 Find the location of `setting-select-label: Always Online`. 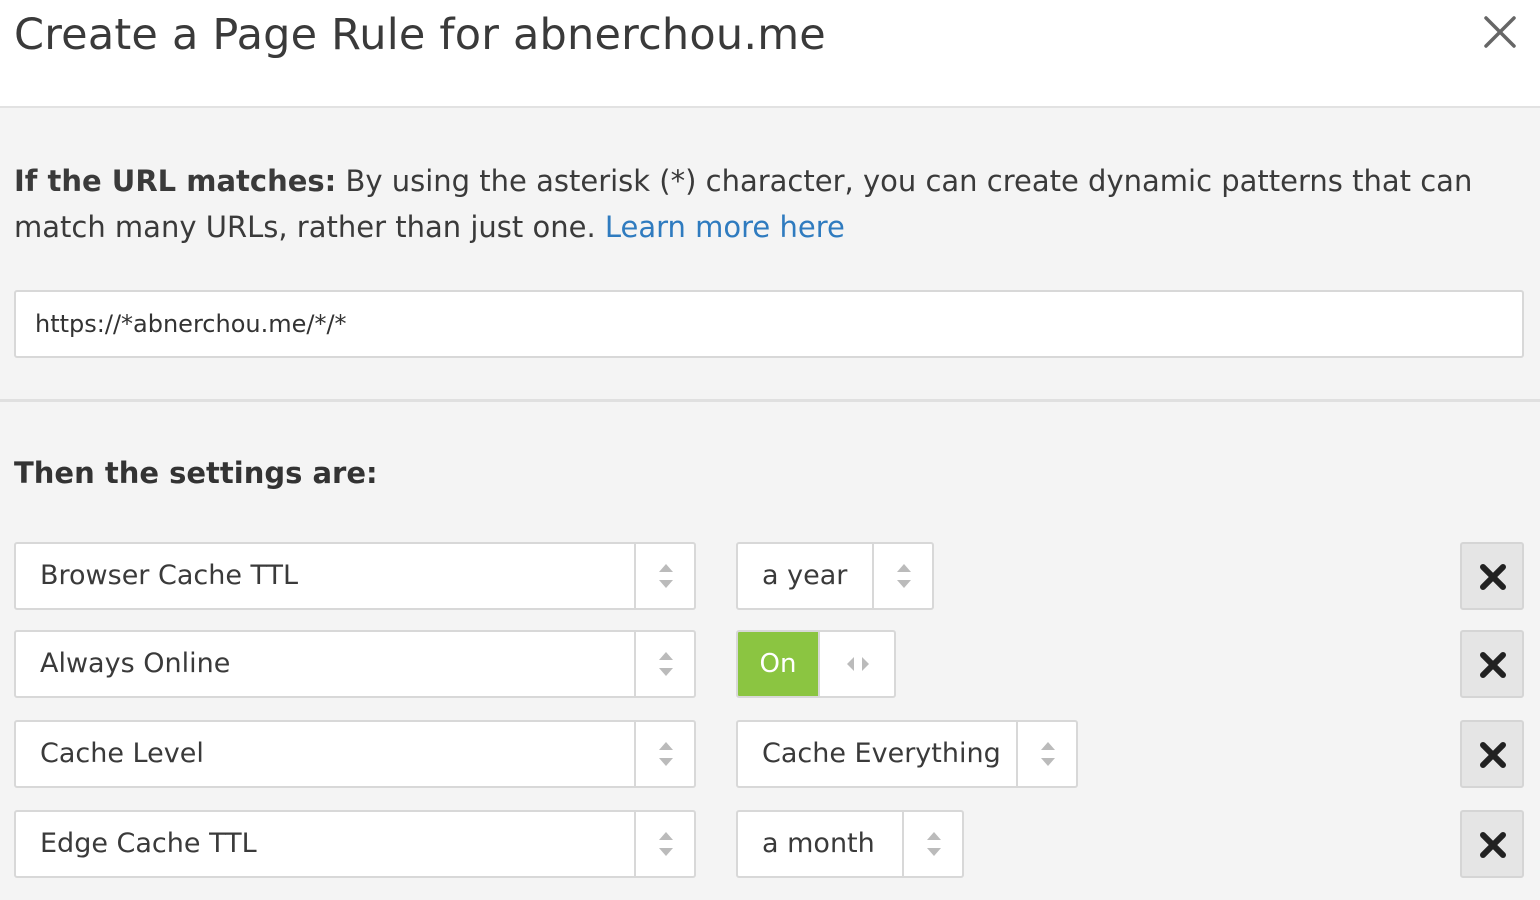

setting-select-label: Always Online is located at coordinates (135, 663).